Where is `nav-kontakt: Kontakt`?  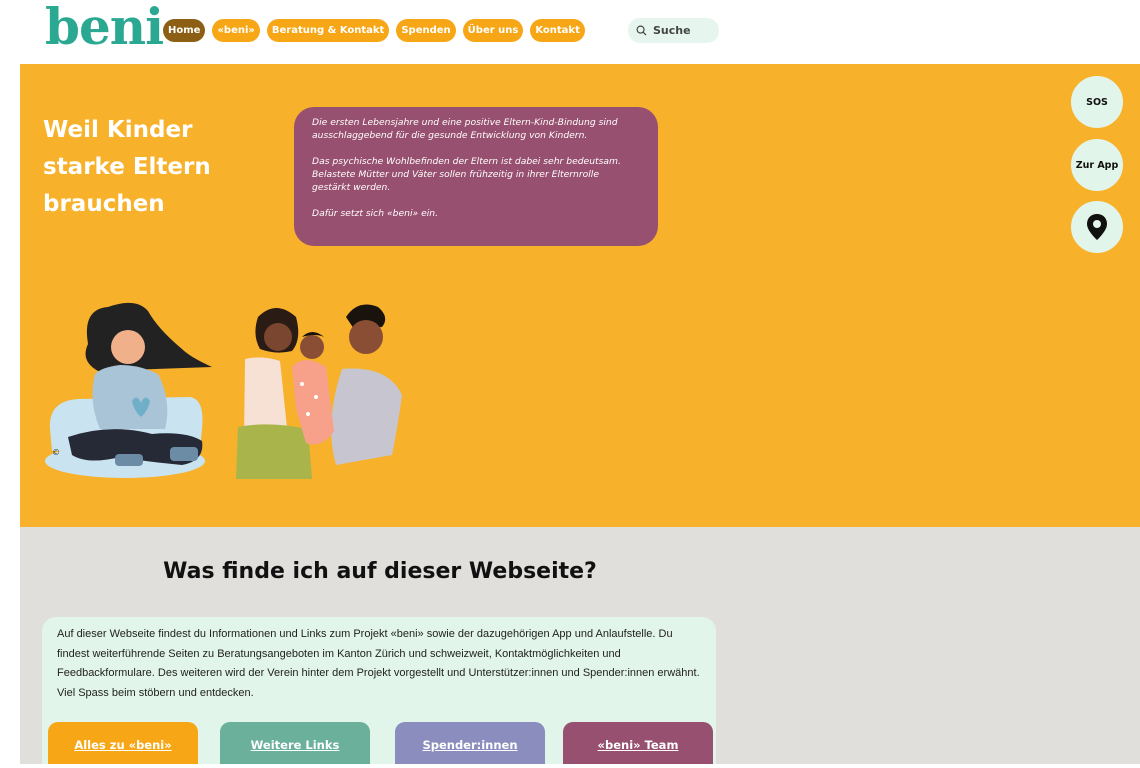
nav-kontakt: Kontakt is located at coordinates (557, 30).